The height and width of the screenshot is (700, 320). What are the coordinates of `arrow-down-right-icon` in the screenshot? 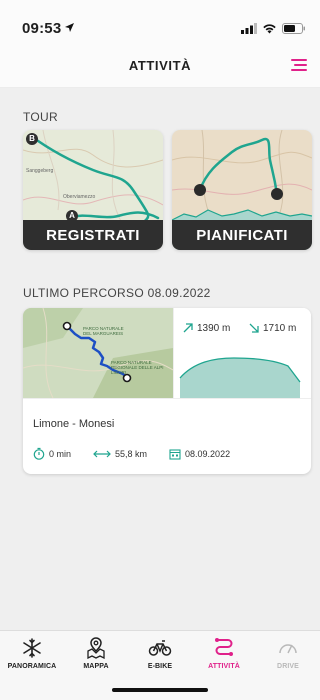 It's located at (254, 328).